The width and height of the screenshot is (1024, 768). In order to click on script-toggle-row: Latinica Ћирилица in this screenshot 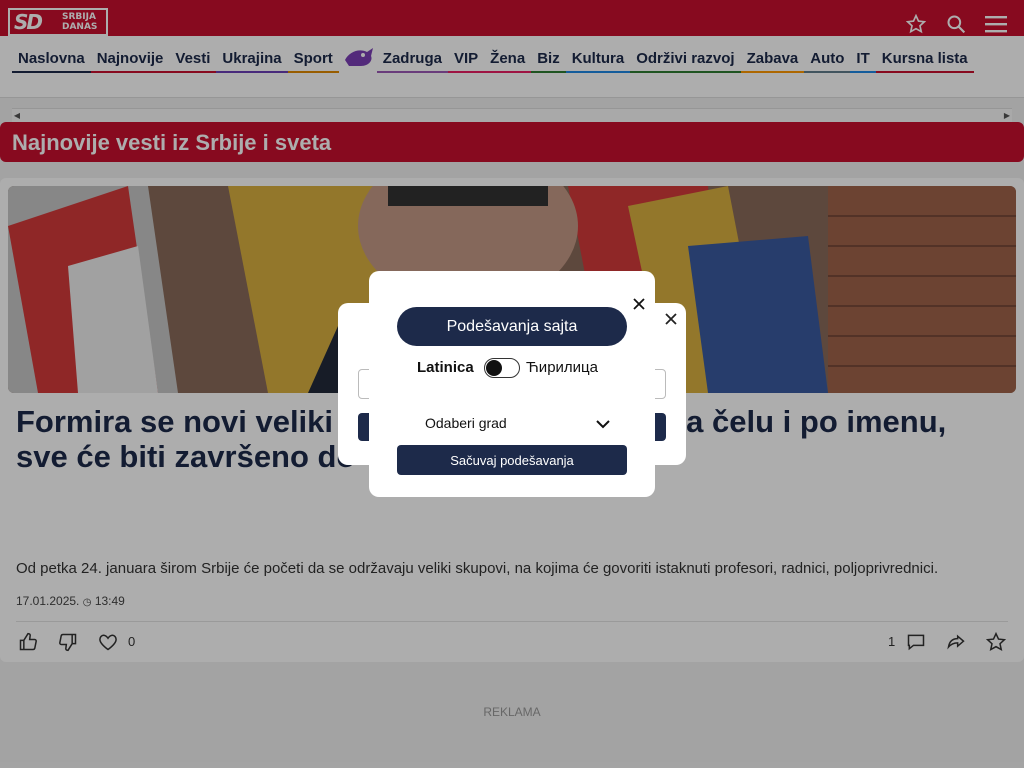, I will do `click(512, 368)`.